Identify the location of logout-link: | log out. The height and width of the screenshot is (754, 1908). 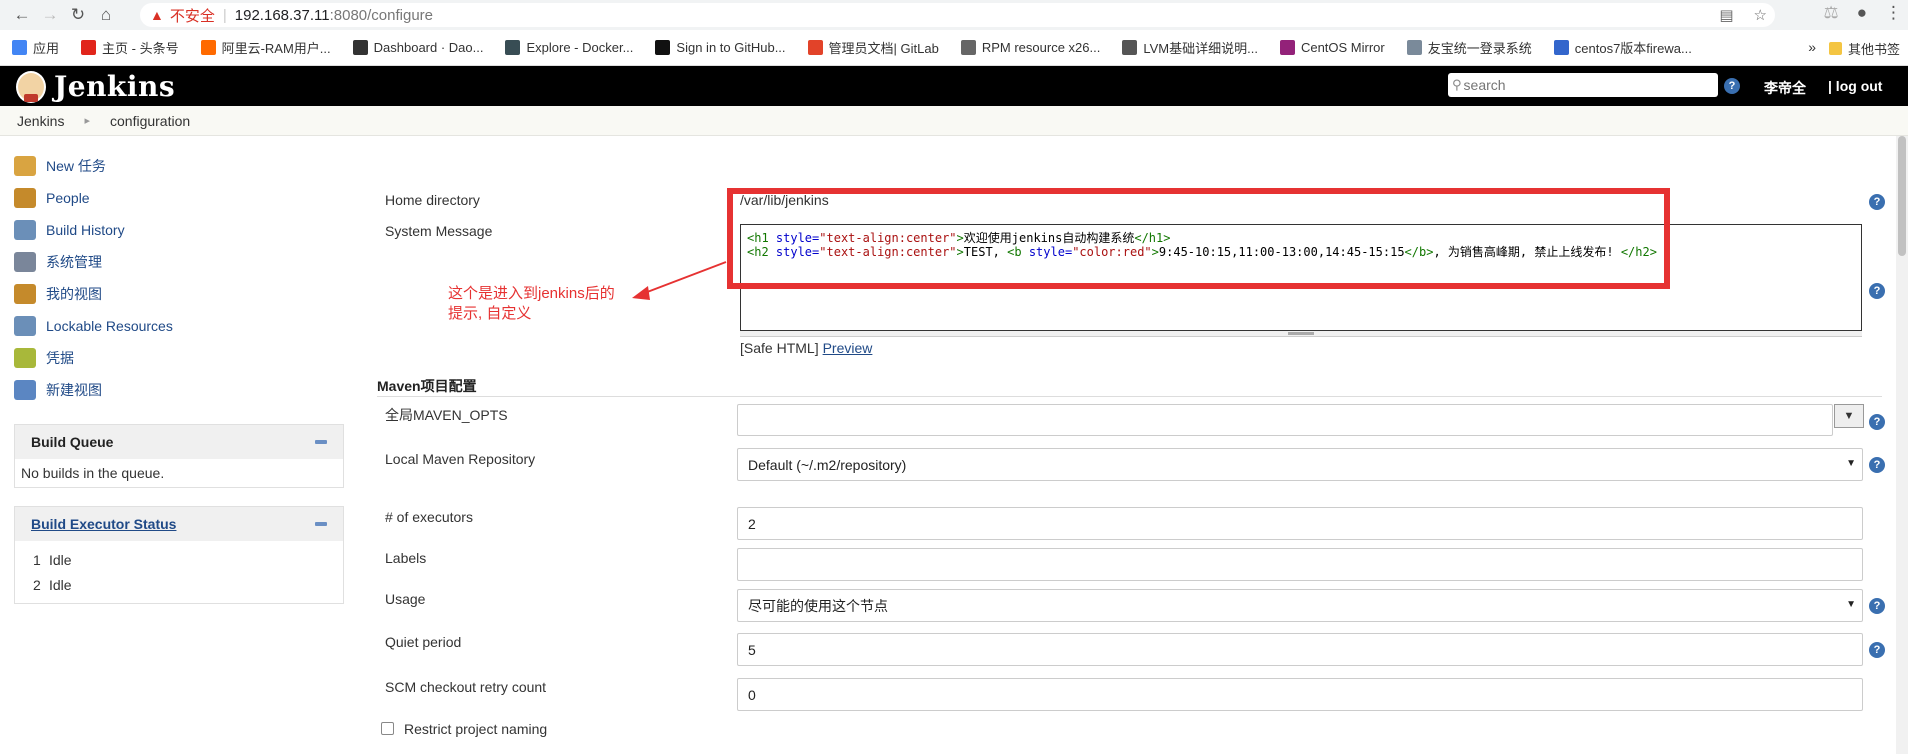
(1855, 86).